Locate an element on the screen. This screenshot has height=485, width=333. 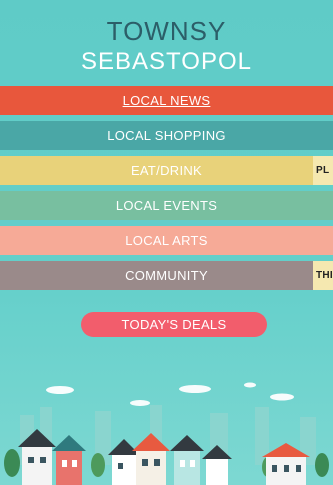
menu-item-label: COMMUNITY is located at coordinates (166, 275).